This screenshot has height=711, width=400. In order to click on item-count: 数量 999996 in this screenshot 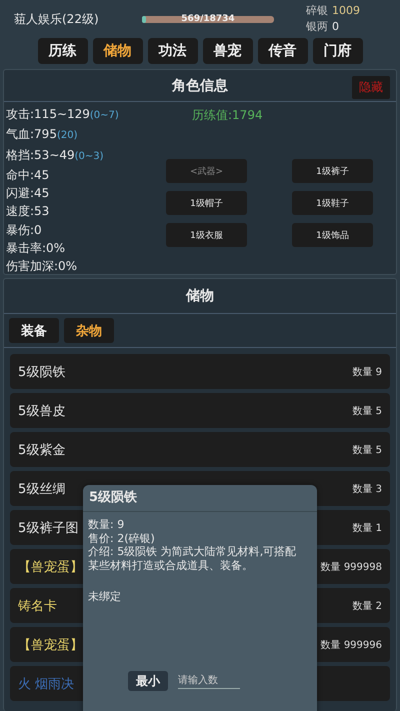, I will do `click(351, 645)`.